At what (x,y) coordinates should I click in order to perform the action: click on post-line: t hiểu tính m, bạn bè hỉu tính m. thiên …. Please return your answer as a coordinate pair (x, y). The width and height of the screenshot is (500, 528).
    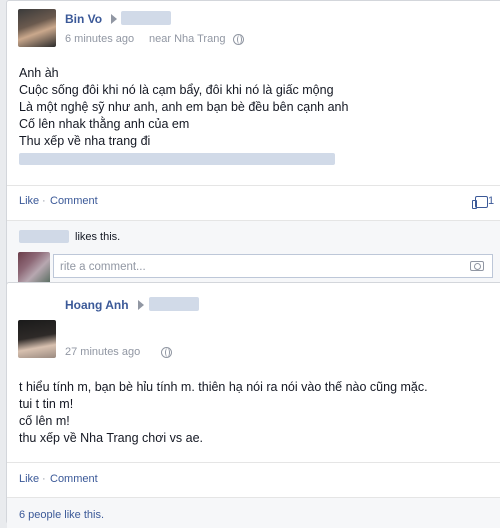
    Looking at the image, I should click on (223, 387).